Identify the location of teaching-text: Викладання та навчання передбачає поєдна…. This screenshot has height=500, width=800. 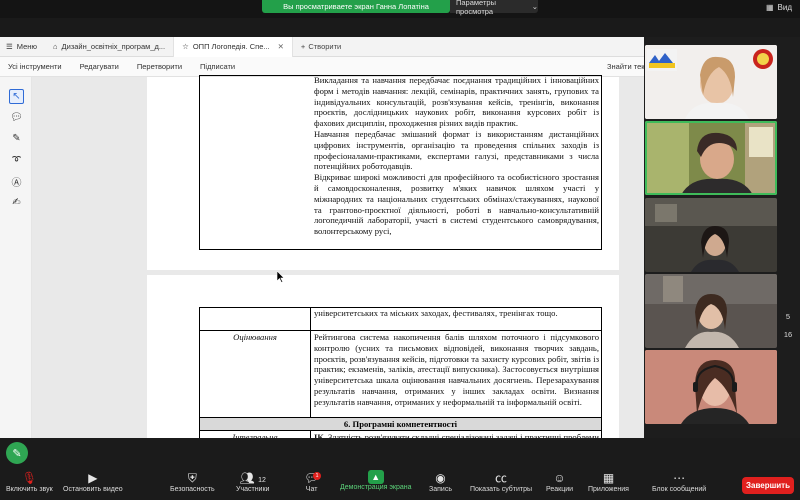
(456, 156).